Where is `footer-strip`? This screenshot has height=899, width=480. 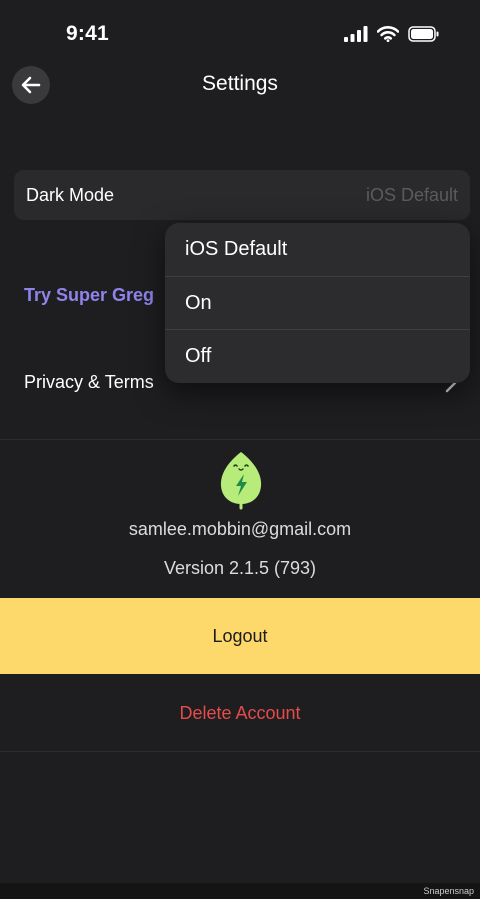 footer-strip is located at coordinates (240, 891).